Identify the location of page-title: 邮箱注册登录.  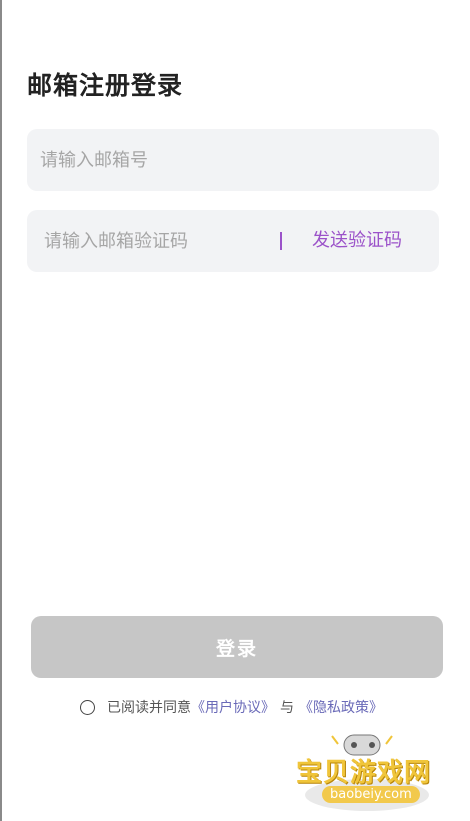
(105, 85).